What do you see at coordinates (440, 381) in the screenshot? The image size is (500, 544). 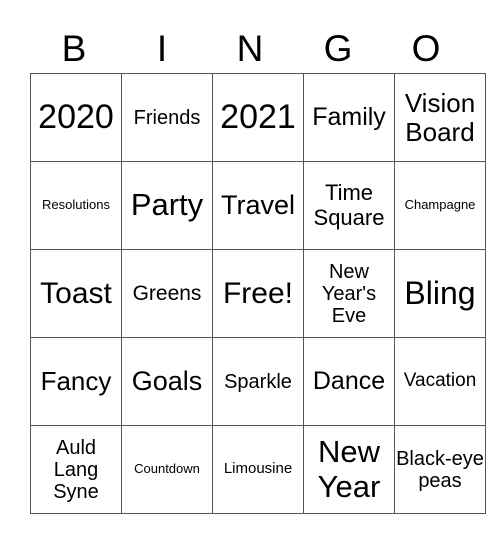 I see `bingo-cell: Vacation` at bounding box center [440, 381].